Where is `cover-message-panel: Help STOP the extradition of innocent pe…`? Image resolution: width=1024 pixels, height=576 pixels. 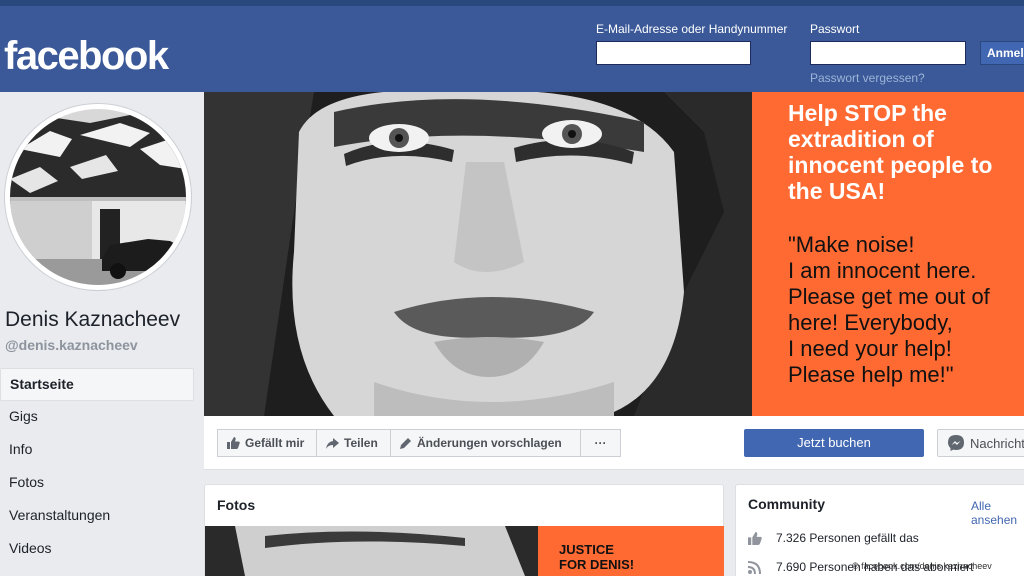
cover-message-panel: Help STOP the extradition of innocent pe… is located at coordinates (888, 254).